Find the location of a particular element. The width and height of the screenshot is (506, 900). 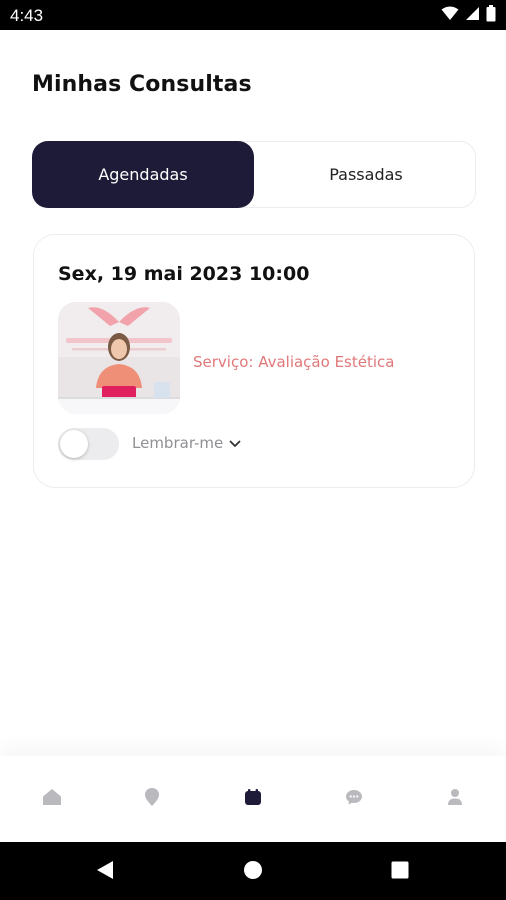

battery-icon is located at coordinates (491, 15).